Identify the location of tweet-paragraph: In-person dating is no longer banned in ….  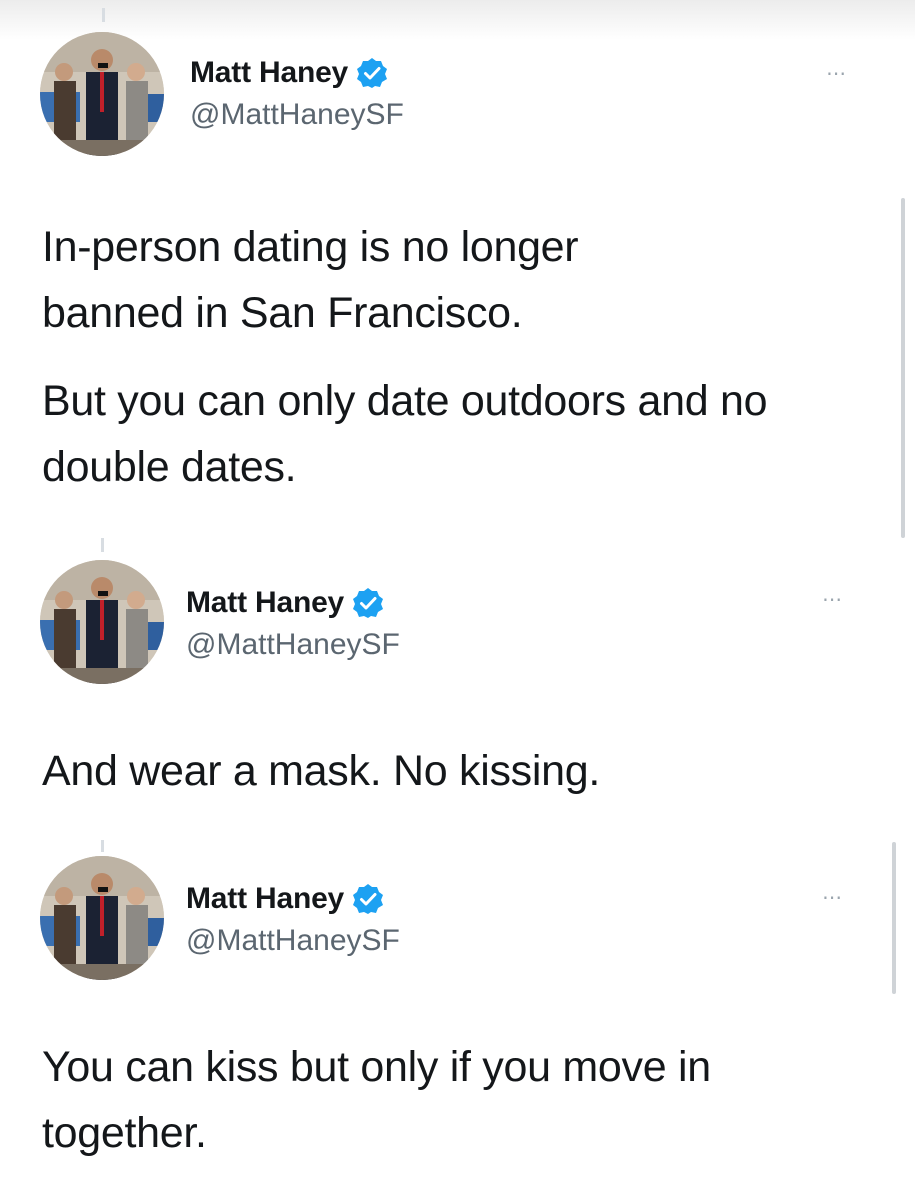
(310, 280).